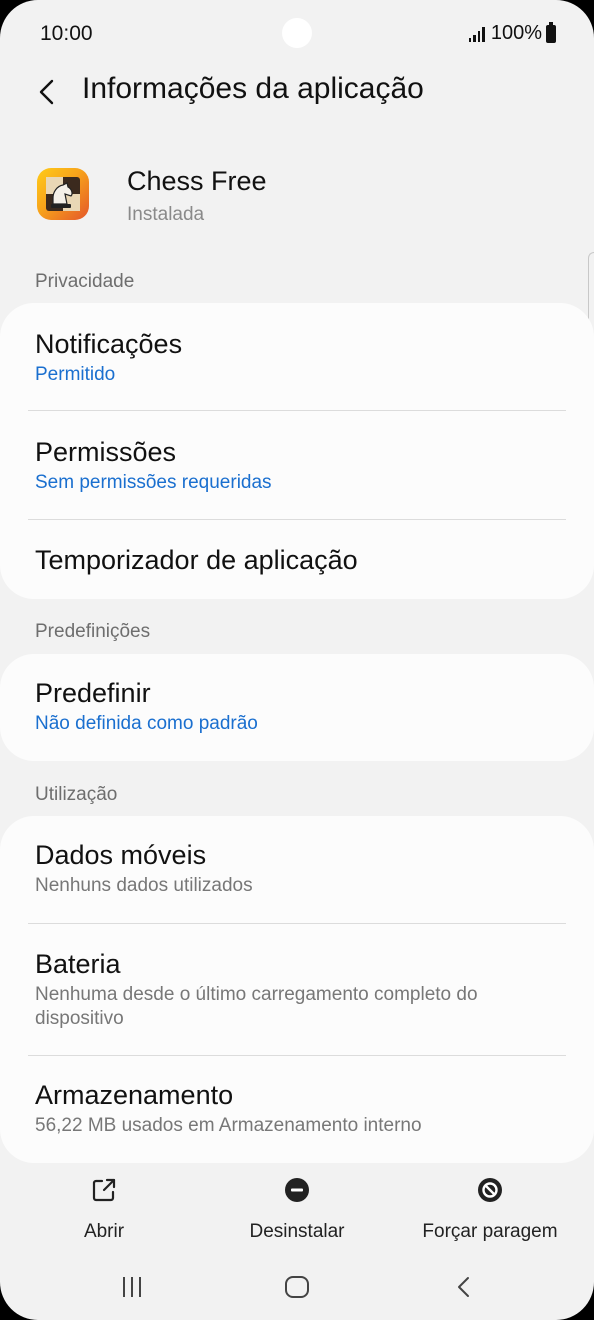 The height and width of the screenshot is (1320, 594). What do you see at coordinates (76, 794) in the screenshot?
I see `section-usage: Utilização` at bounding box center [76, 794].